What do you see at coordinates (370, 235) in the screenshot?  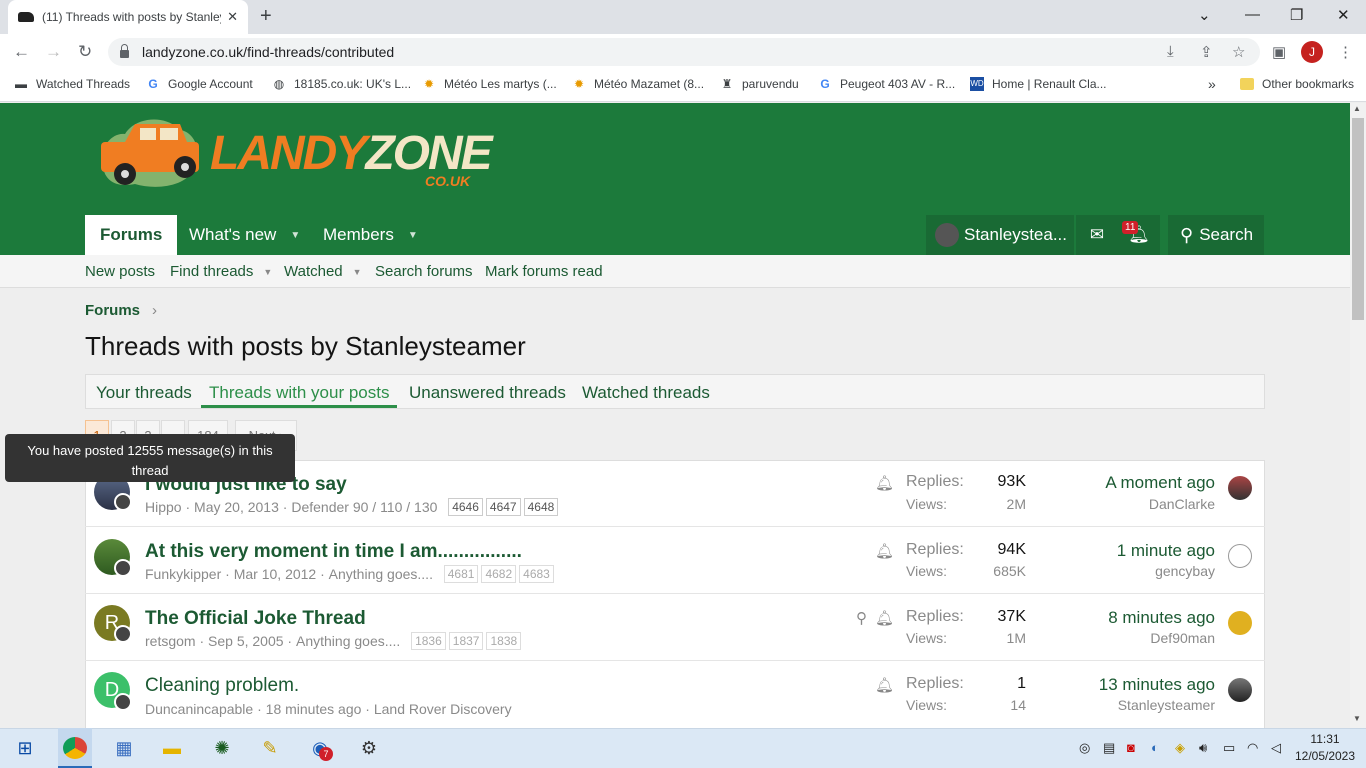 I see `nav-tab-members: Members ▼` at bounding box center [370, 235].